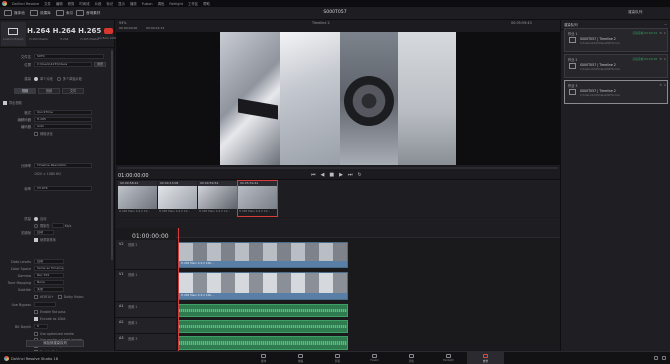  I want to click on quality-limit-radio, so click(36, 225).